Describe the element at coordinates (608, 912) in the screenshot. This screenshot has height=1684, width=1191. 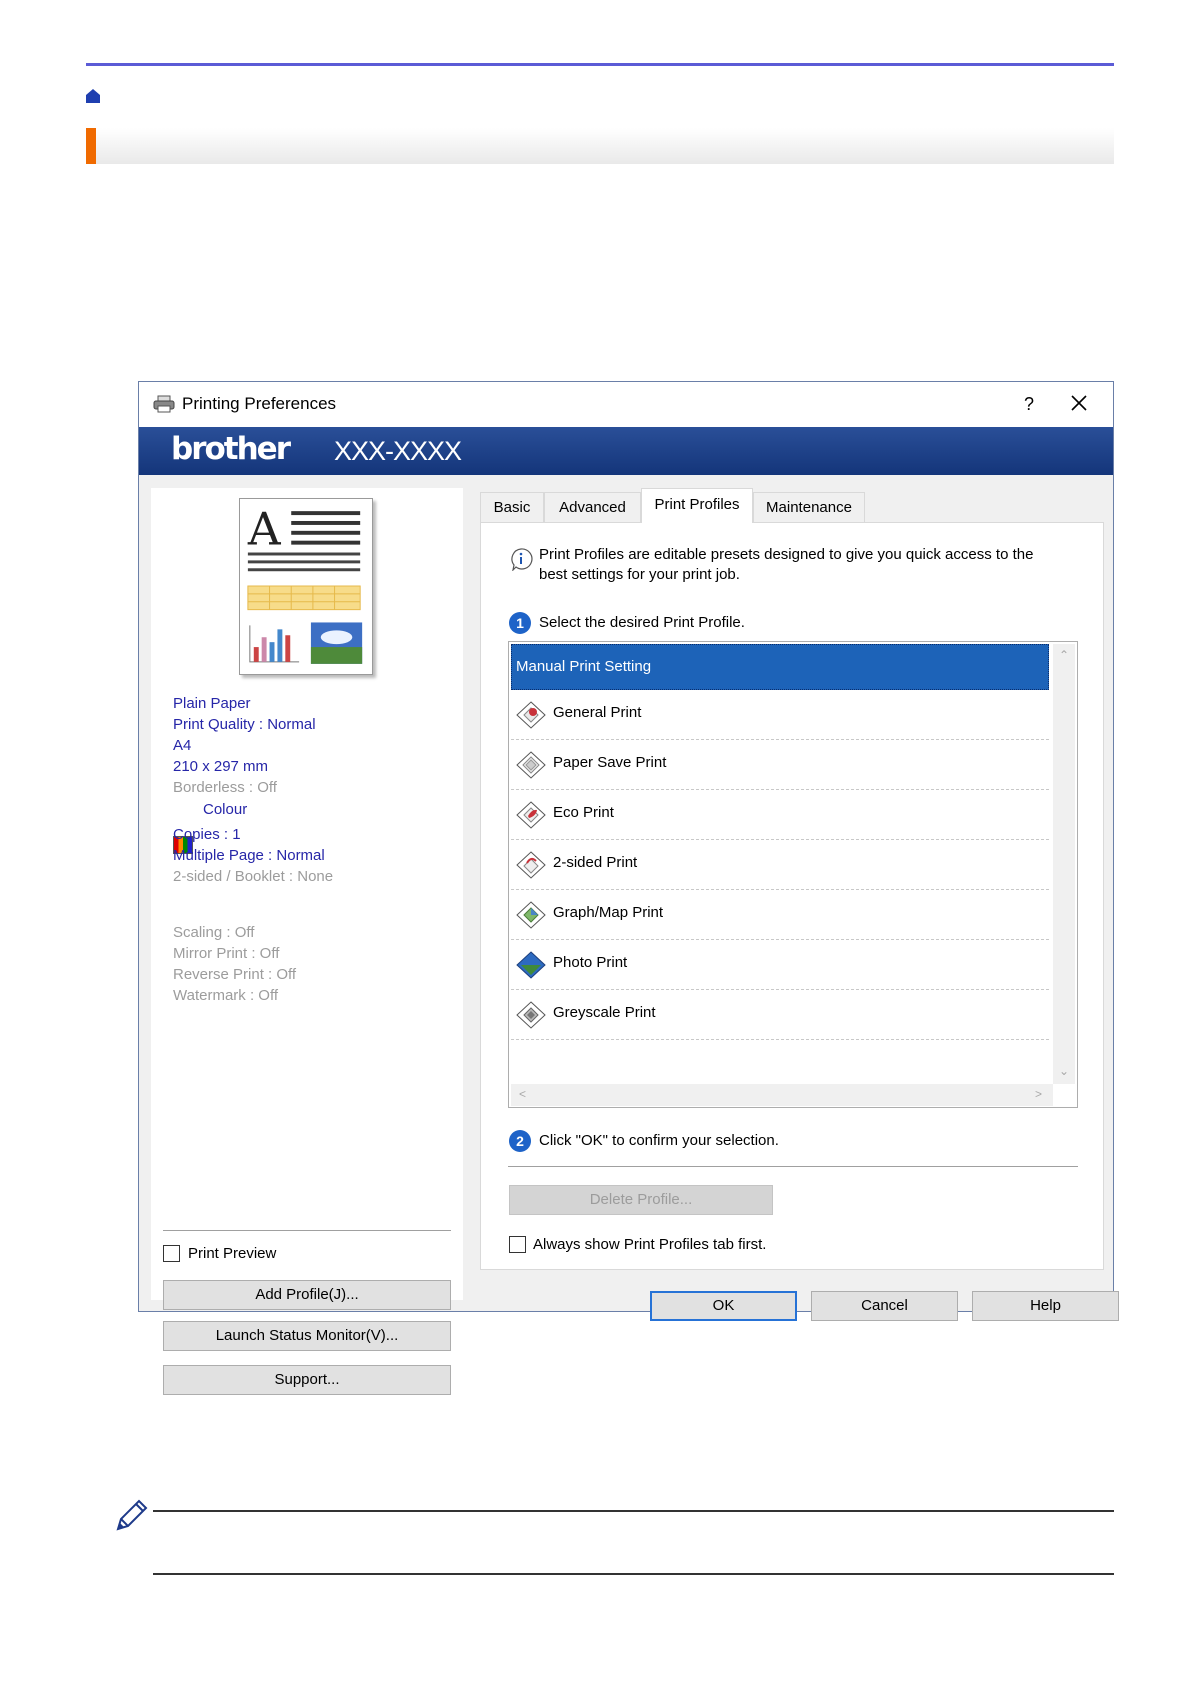
I see `profile-label: Graph/Map Print` at that location.